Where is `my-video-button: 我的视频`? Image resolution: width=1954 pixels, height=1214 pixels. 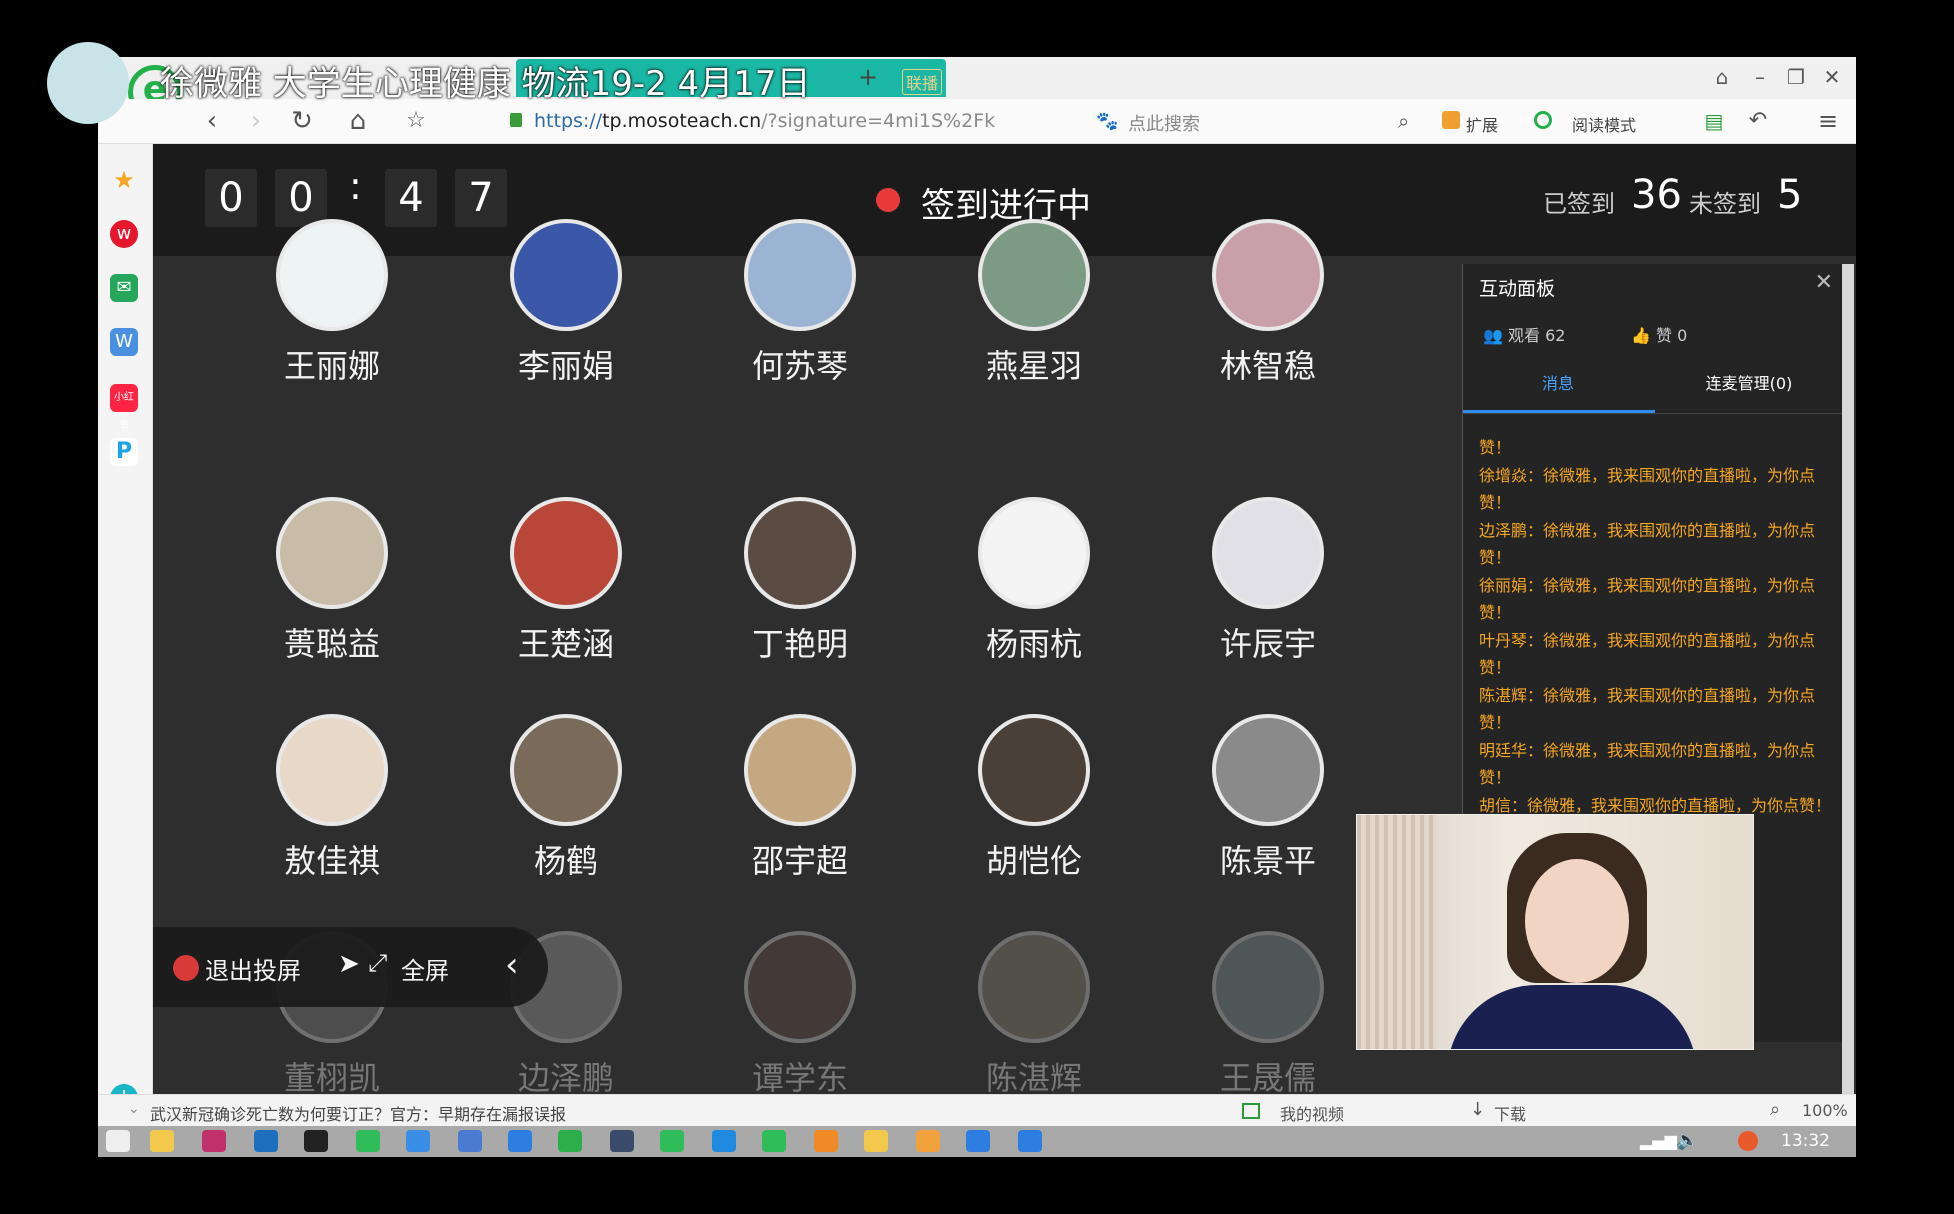
my-video-button: 我的视频 is located at coordinates (1312, 1113).